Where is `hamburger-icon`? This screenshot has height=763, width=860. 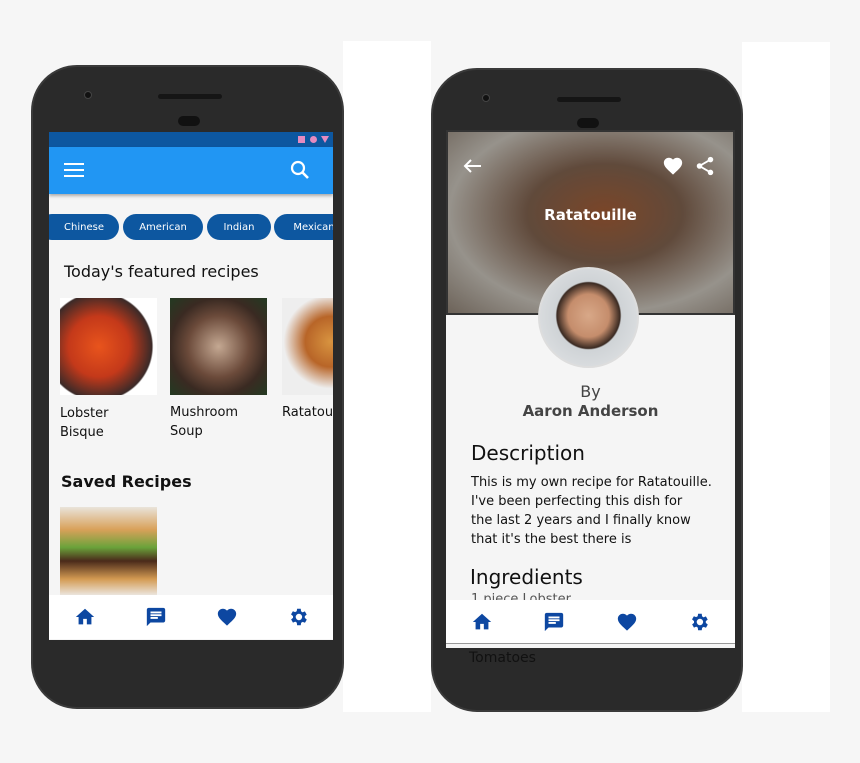 hamburger-icon is located at coordinates (74, 170).